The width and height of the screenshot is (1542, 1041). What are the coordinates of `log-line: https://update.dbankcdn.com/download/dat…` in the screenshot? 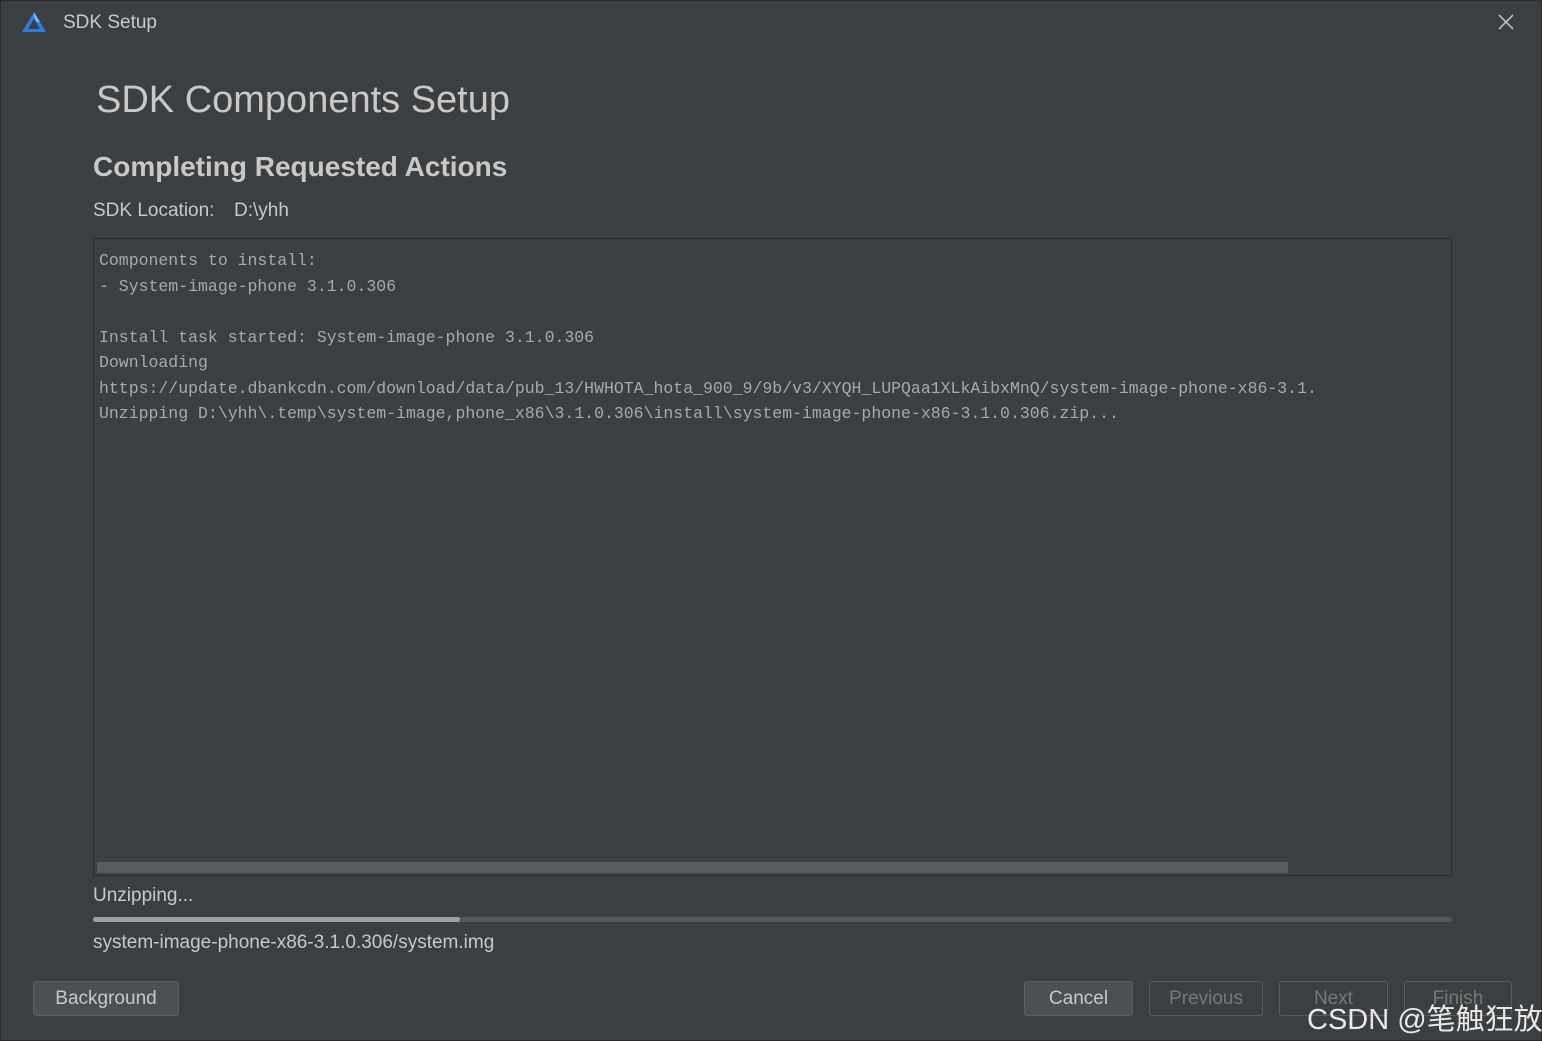 It's located at (708, 388).